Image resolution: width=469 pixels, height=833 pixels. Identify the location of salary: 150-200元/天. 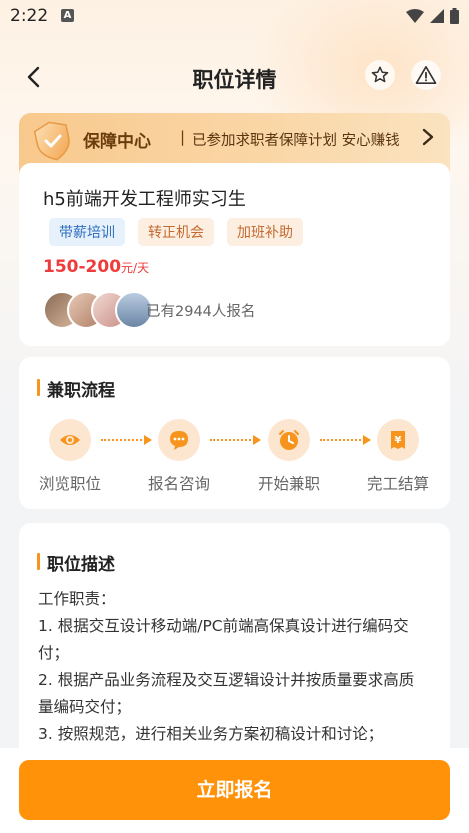
(96, 267).